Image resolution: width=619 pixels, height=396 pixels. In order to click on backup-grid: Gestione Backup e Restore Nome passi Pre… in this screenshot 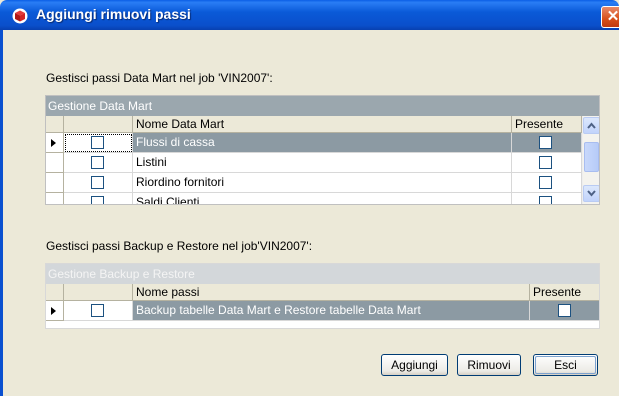, I will do `click(322, 296)`.